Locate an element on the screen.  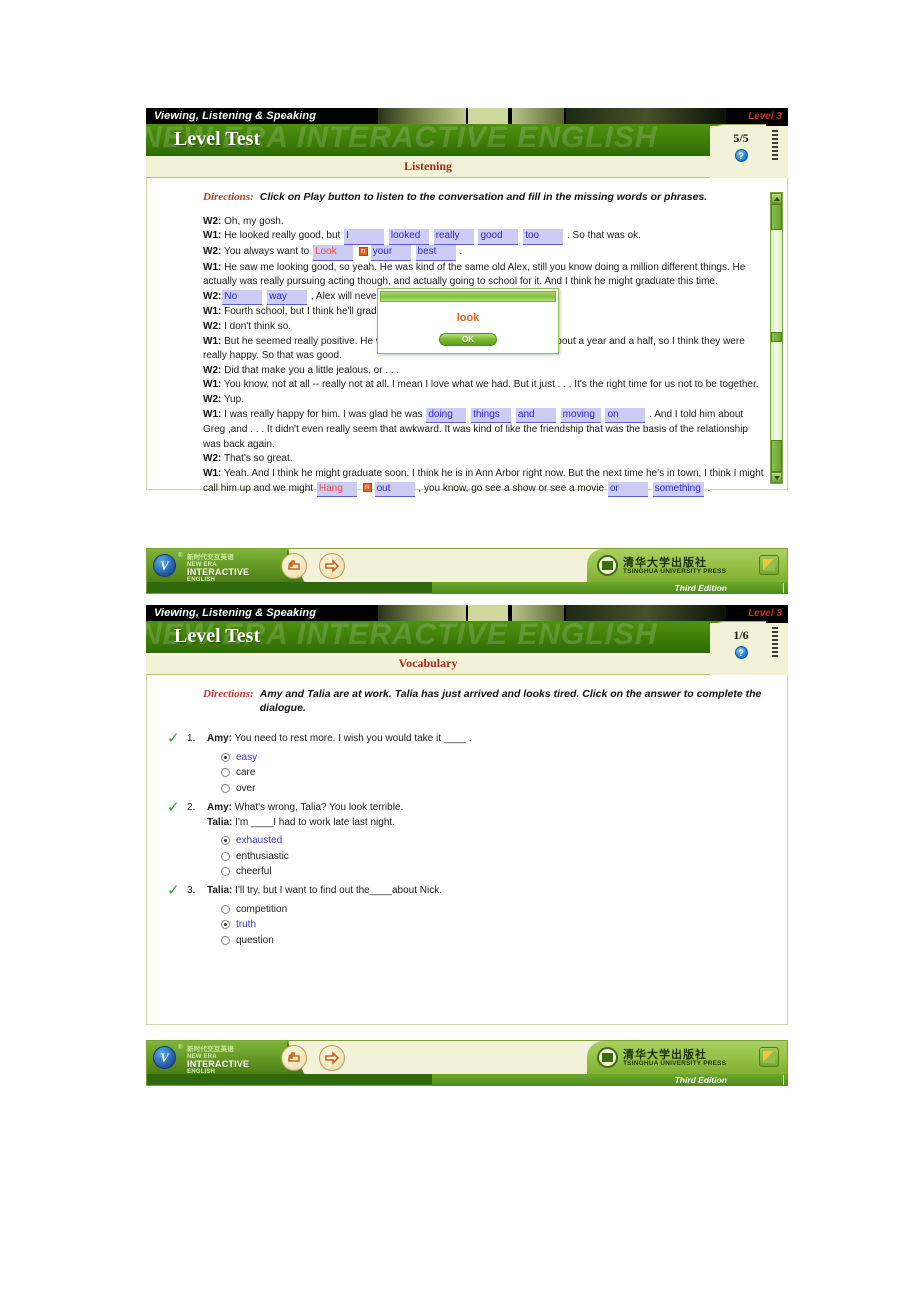
dotted-column is located at coordinates (775, 145).